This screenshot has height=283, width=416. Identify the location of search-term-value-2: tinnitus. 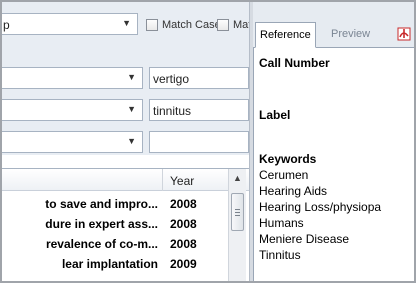
(172, 111).